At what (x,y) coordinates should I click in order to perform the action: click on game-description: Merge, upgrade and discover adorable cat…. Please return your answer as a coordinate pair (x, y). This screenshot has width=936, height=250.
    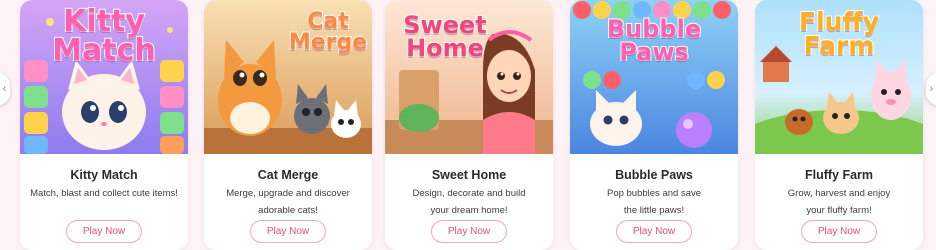
    Looking at the image, I should click on (288, 202).